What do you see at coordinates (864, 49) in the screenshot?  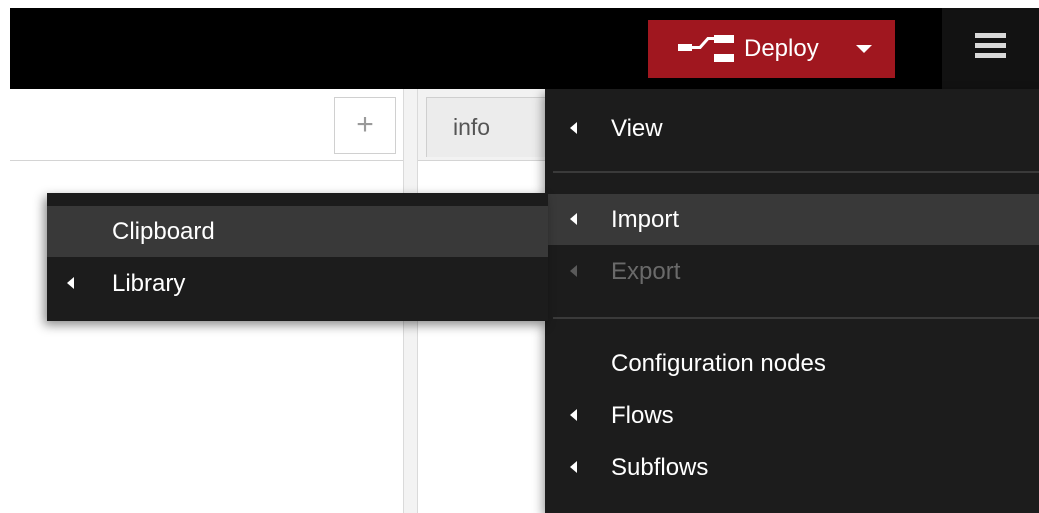 I see `caret-down-icon` at bounding box center [864, 49].